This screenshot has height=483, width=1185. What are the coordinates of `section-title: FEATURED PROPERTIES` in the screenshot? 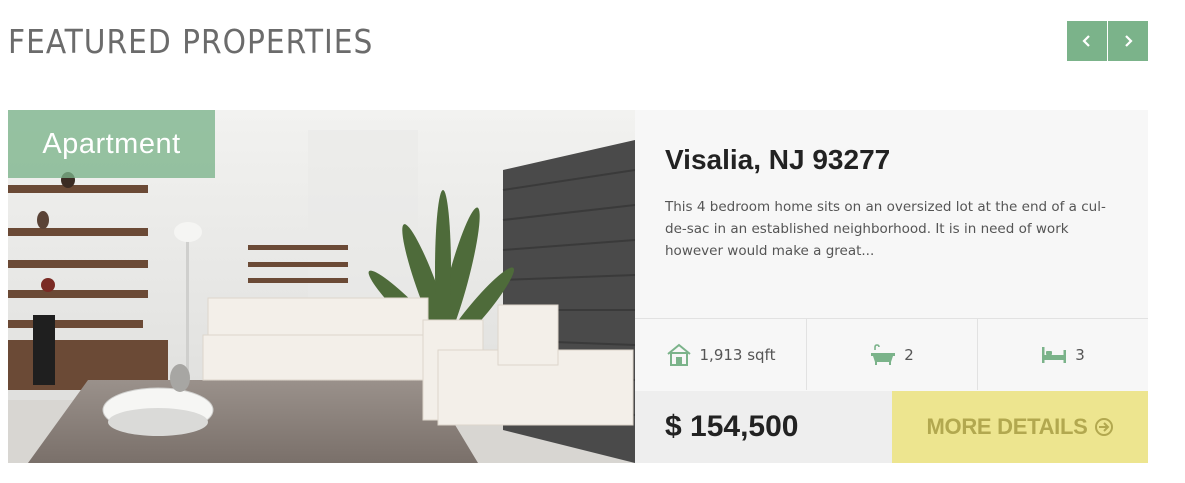 It's located at (191, 41).